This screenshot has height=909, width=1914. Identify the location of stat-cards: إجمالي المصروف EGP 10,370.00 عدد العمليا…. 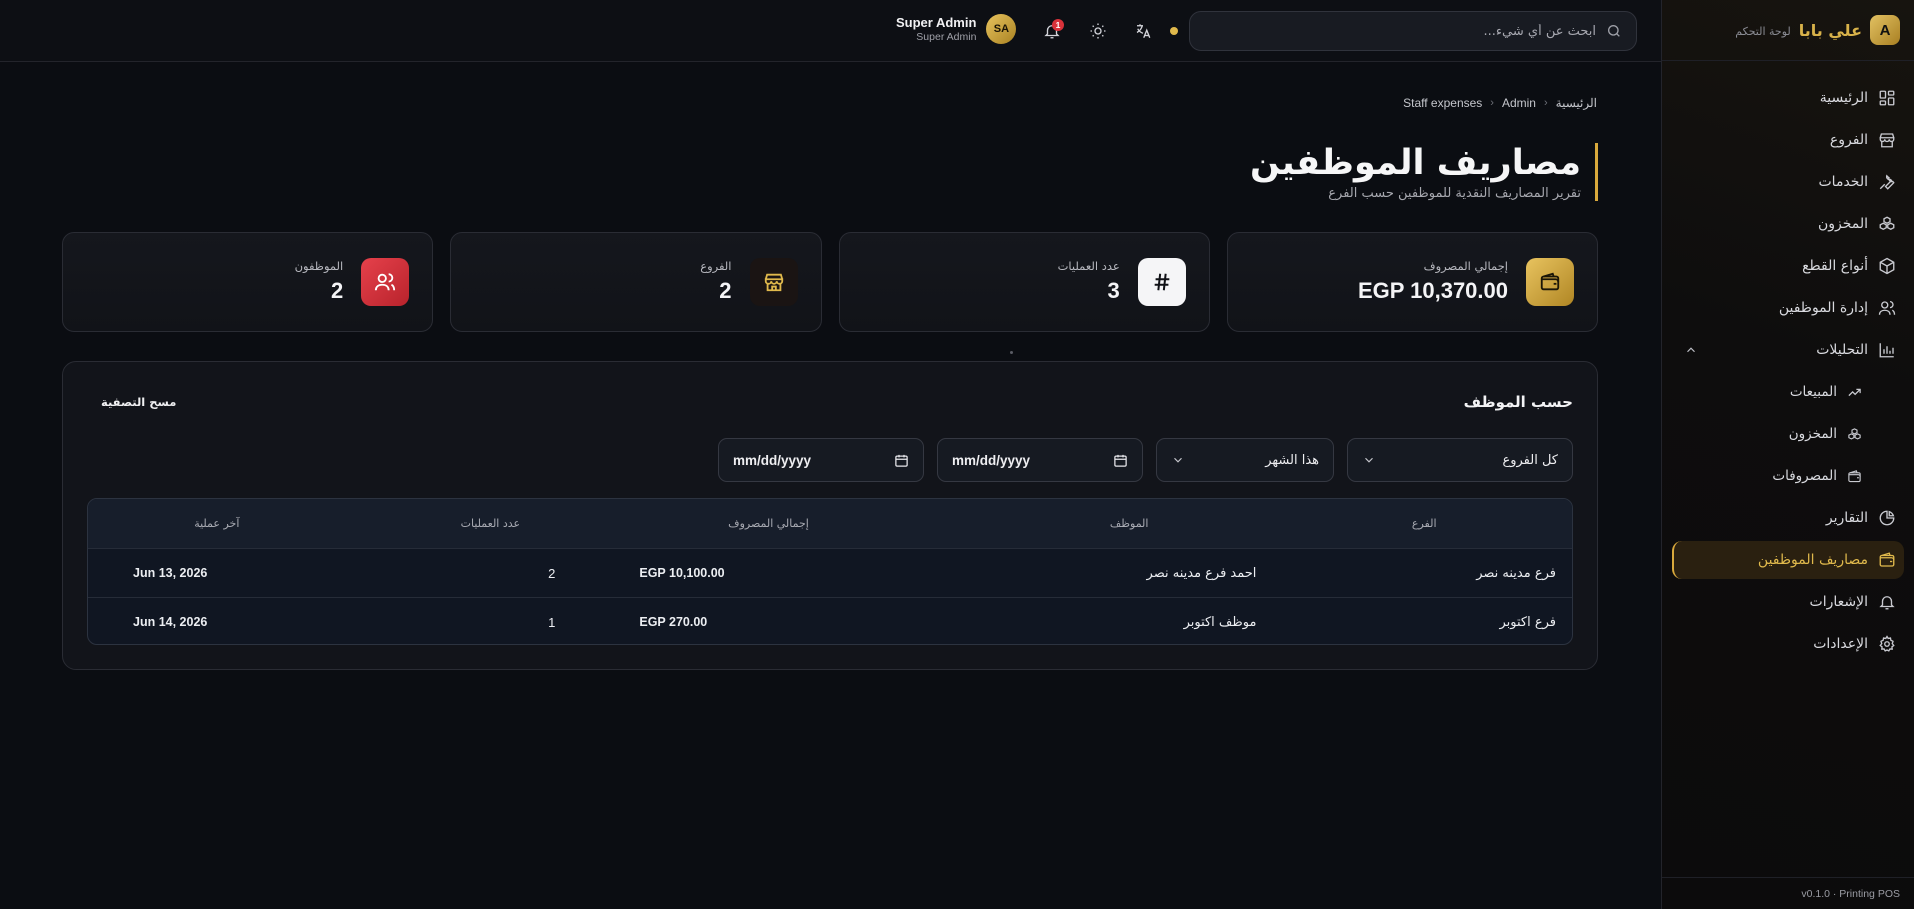
(830, 282).